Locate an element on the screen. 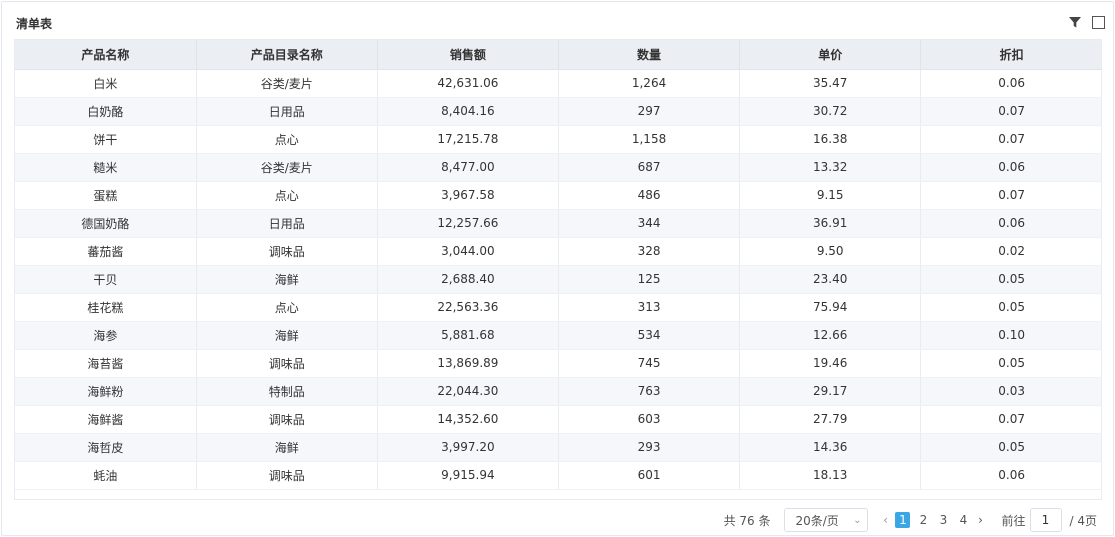 The height and width of the screenshot is (537, 1115). page-size-select: 20条/页 ⌄ is located at coordinates (826, 520).